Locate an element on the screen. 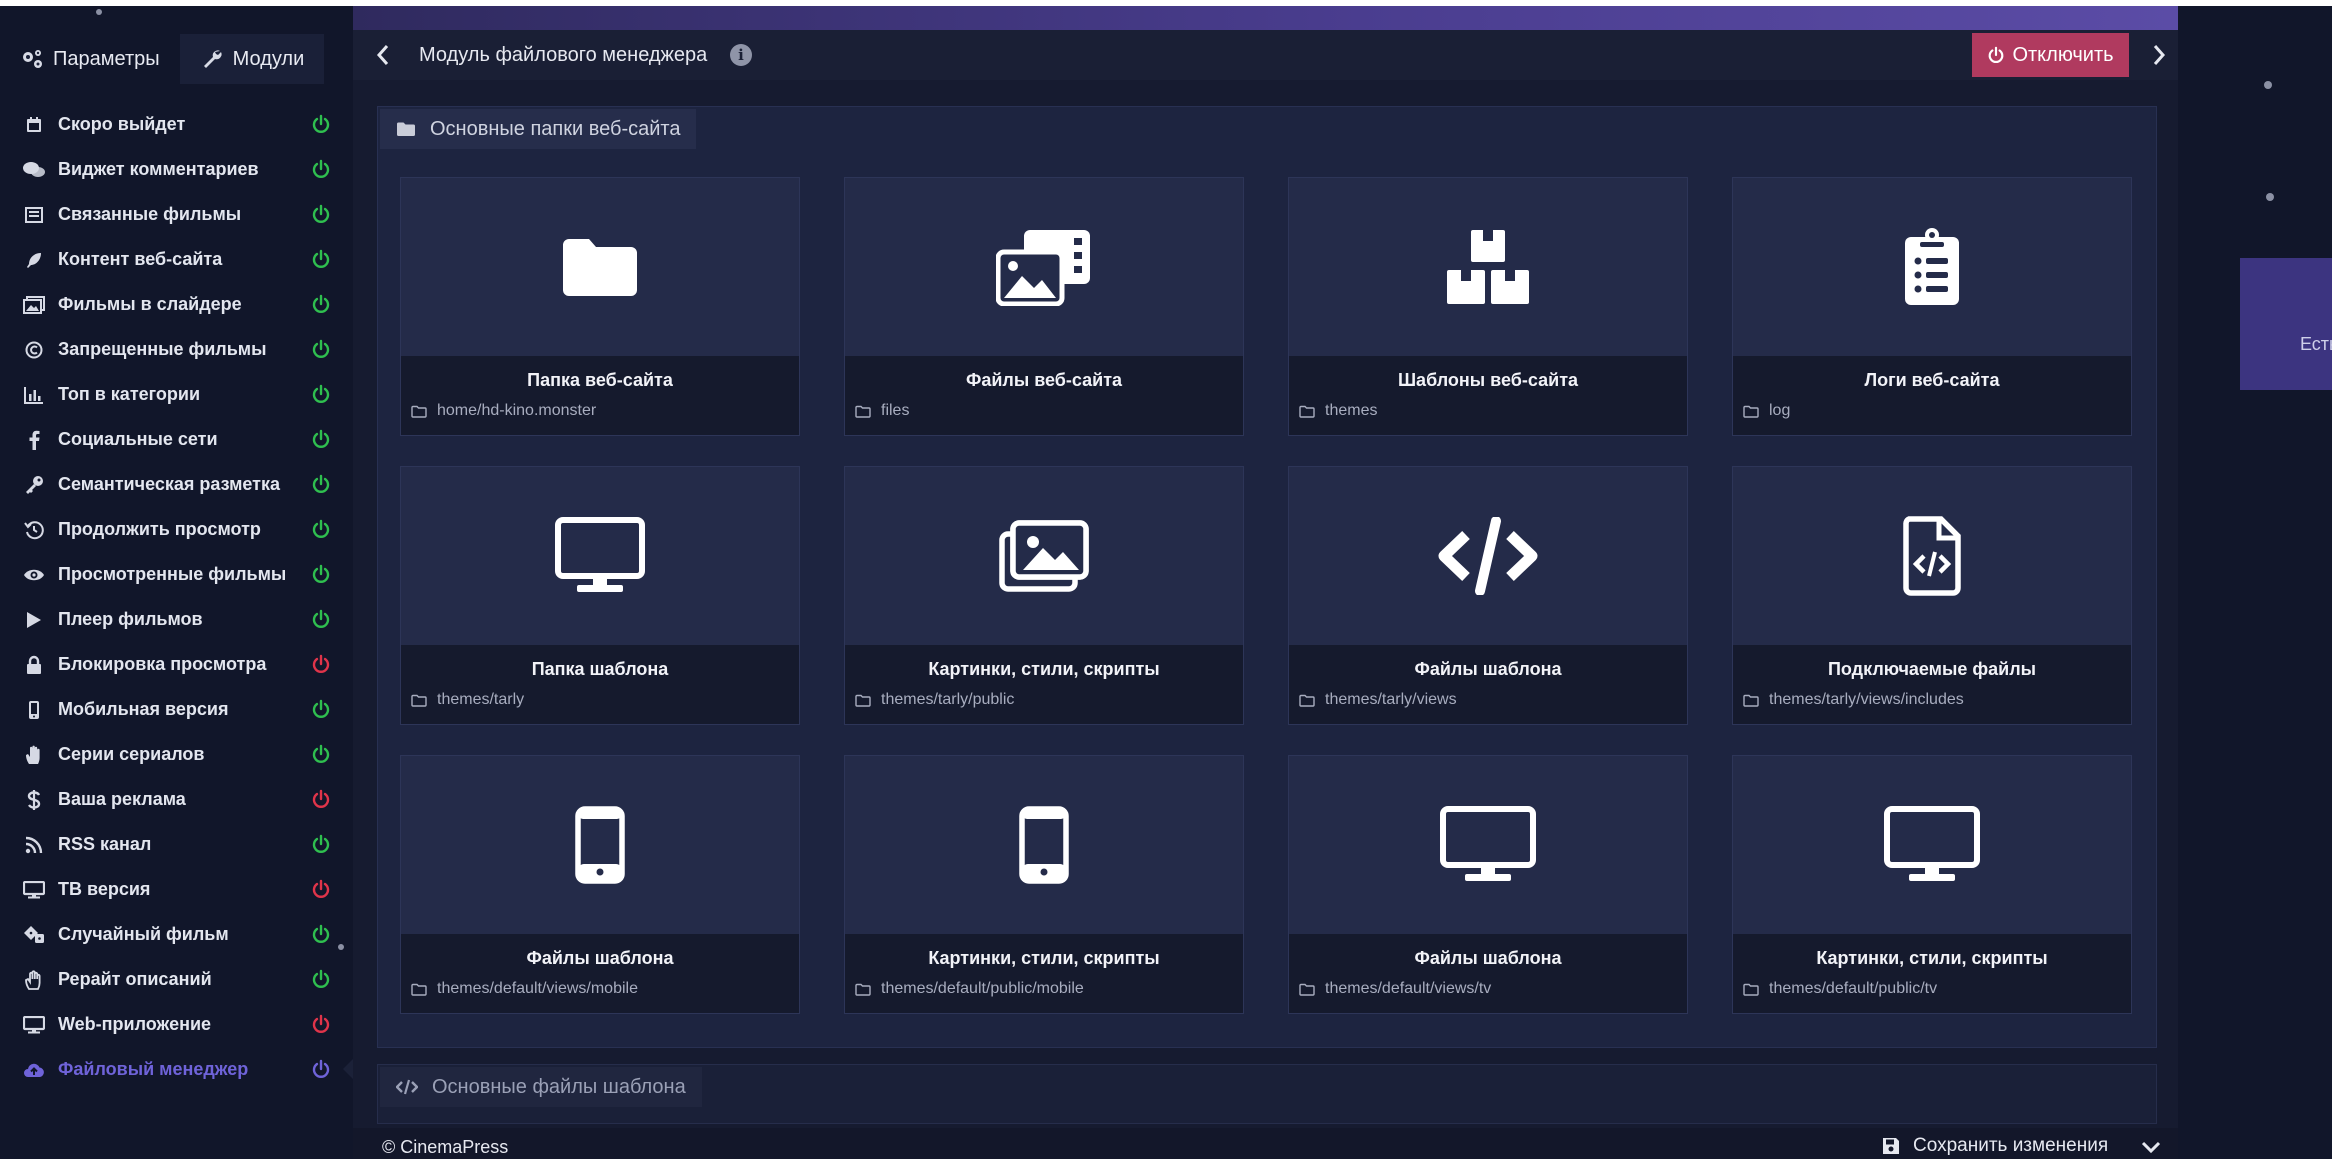 The image size is (2332, 1159). card-path-text: log is located at coordinates (1780, 410).